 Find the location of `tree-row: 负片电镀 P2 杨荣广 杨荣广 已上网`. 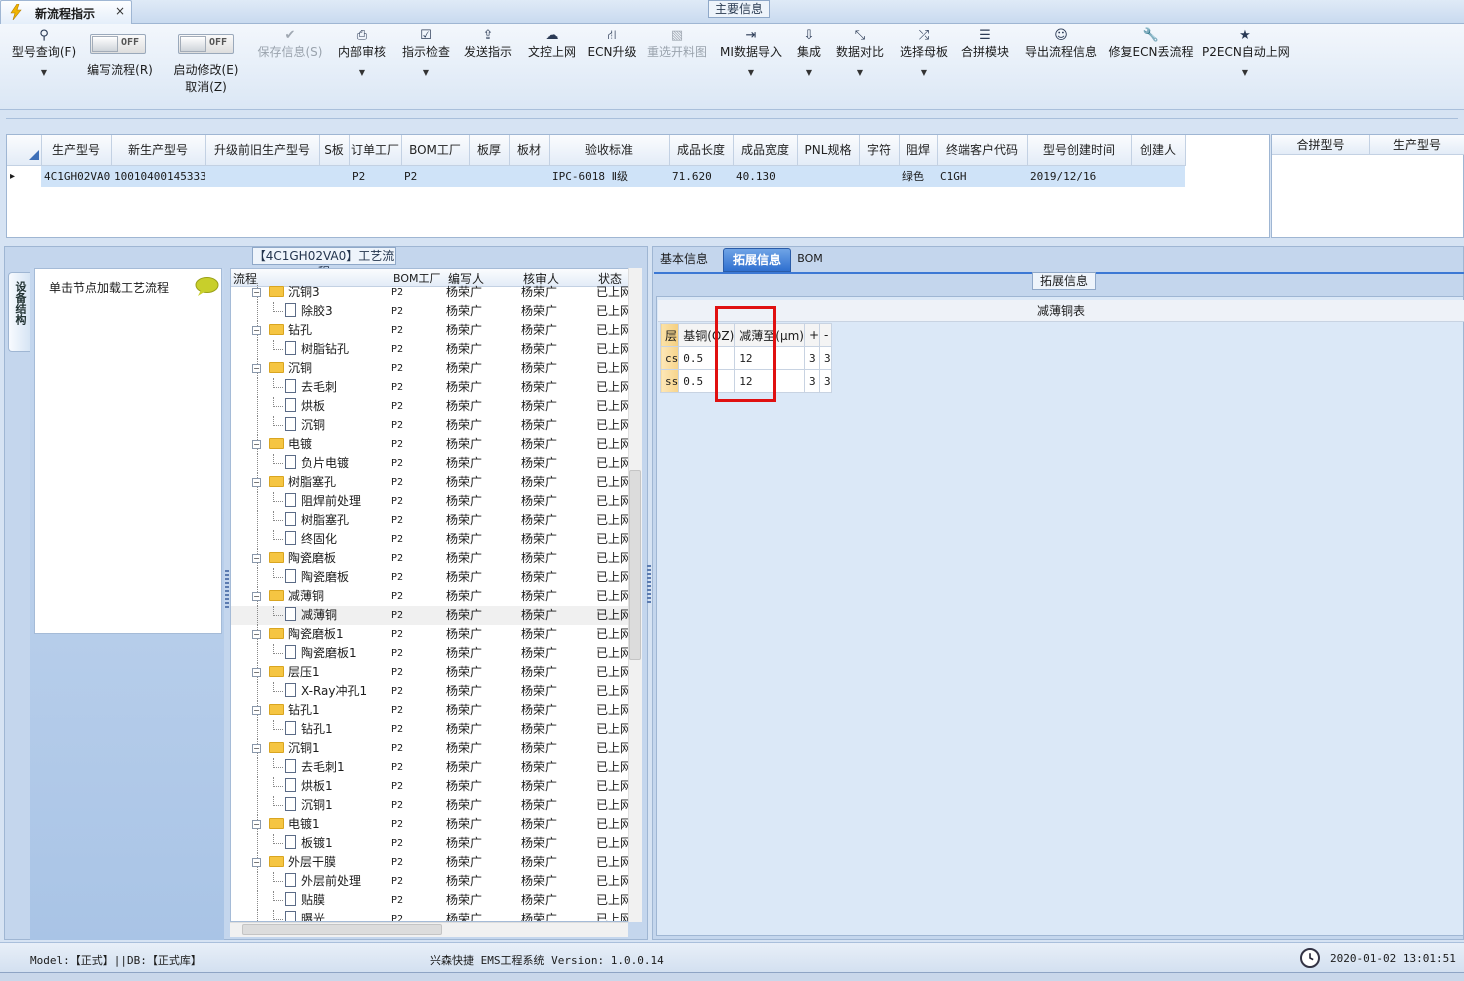

tree-row: 负片电镀 P2 杨荣广 杨荣广 已上网 is located at coordinates (431, 463).